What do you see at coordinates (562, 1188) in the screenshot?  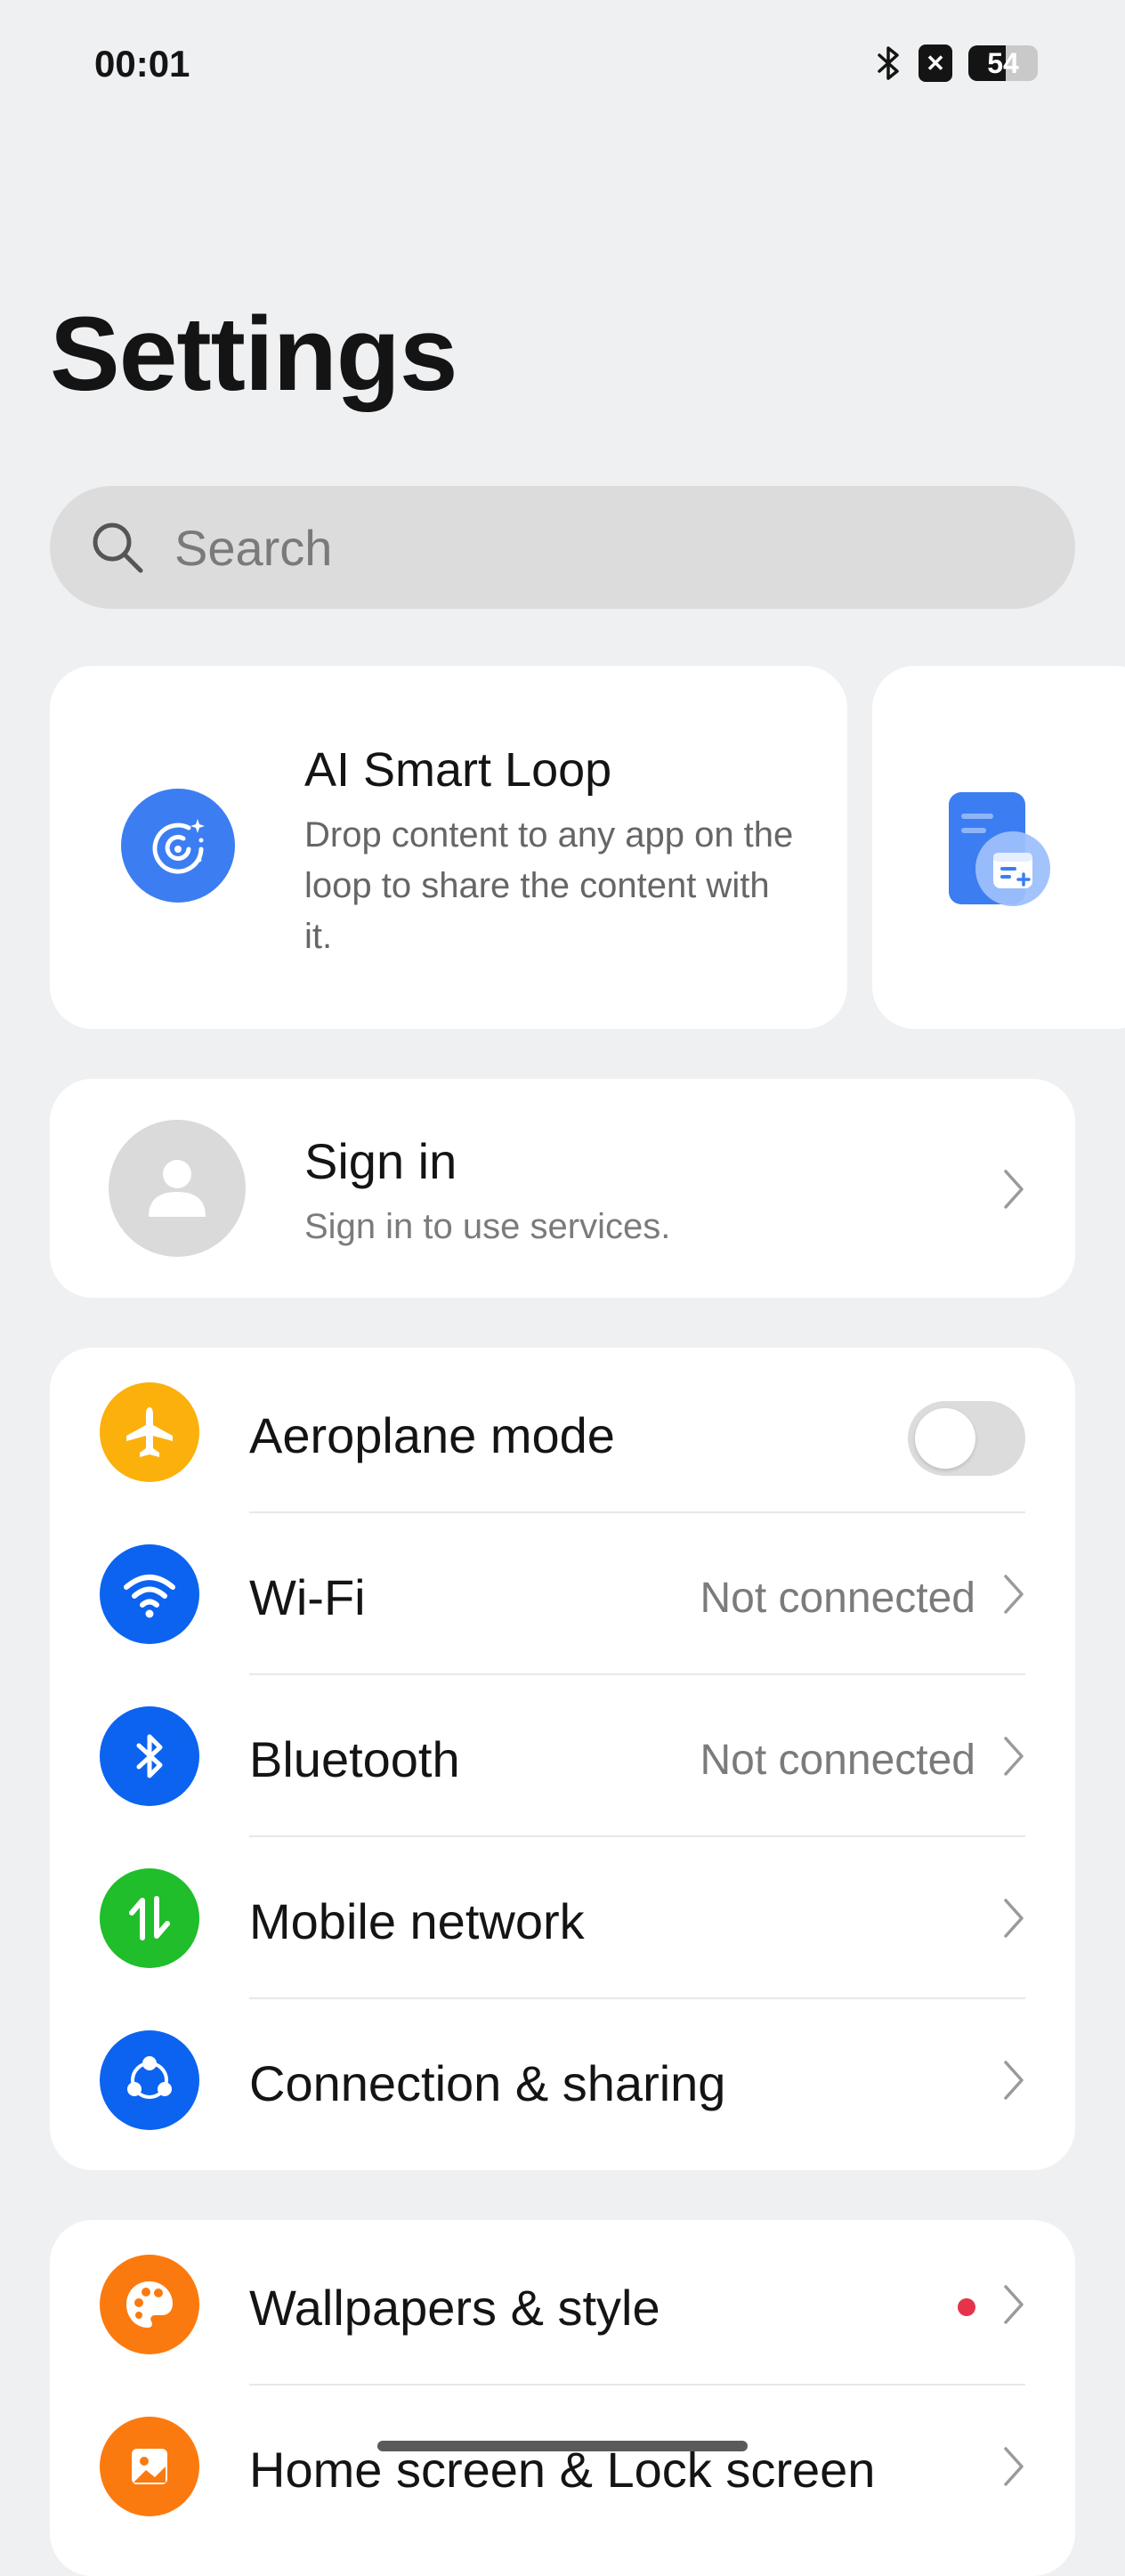 I see `sign-in-card: Sign in Sign in to use services.` at bounding box center [562, 1188].